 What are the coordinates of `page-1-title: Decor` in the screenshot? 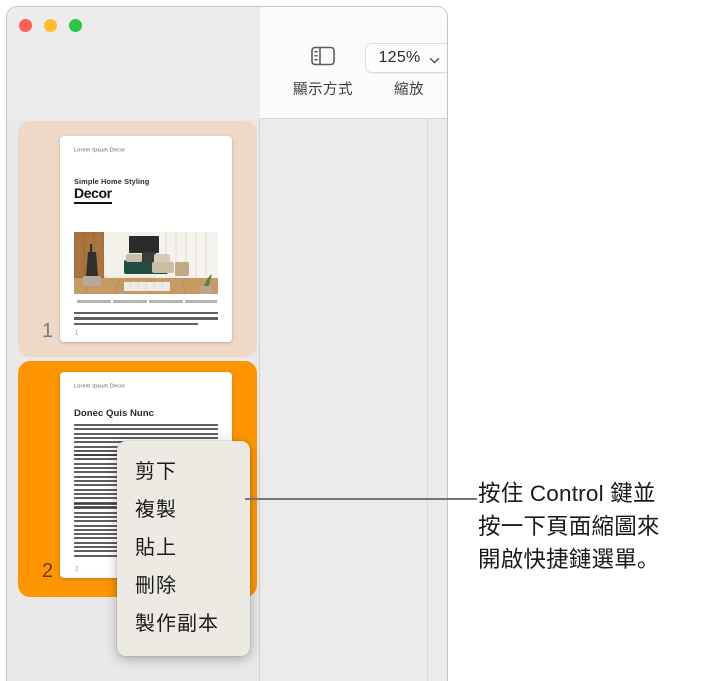 It's located at (93, 195).